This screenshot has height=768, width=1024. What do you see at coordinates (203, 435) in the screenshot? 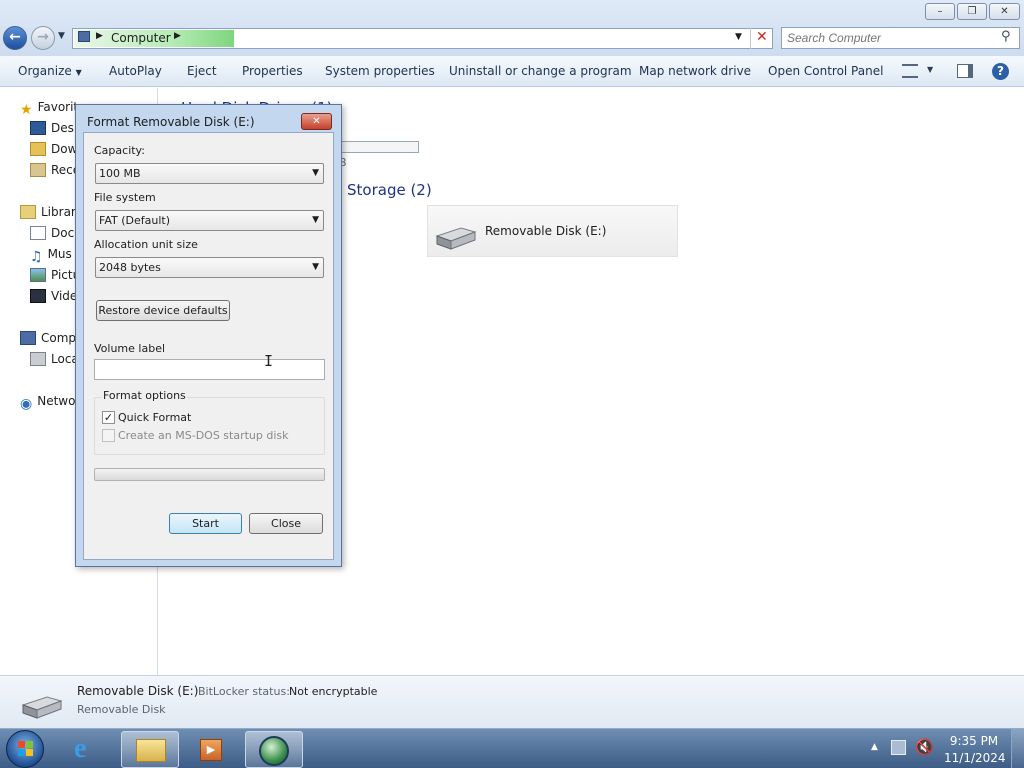
I see `msdos-startup-label: Create an MS-DOS startup disk` at bounding box center [203, 435].